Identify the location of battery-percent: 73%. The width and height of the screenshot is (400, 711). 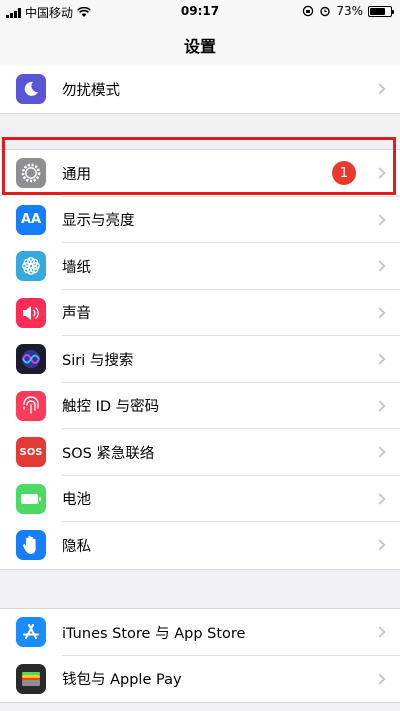
(349, 11).